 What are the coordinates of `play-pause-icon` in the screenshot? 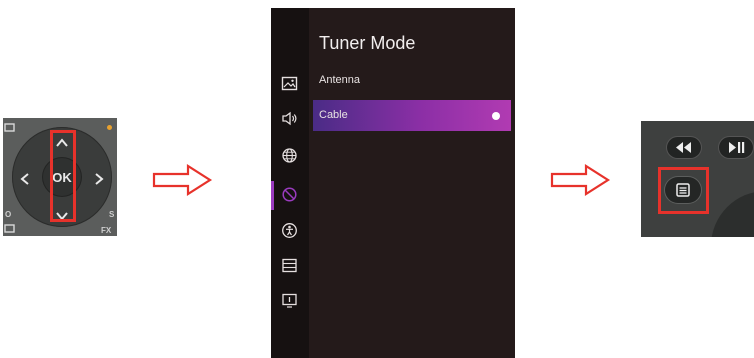 It's located at (737, 147).